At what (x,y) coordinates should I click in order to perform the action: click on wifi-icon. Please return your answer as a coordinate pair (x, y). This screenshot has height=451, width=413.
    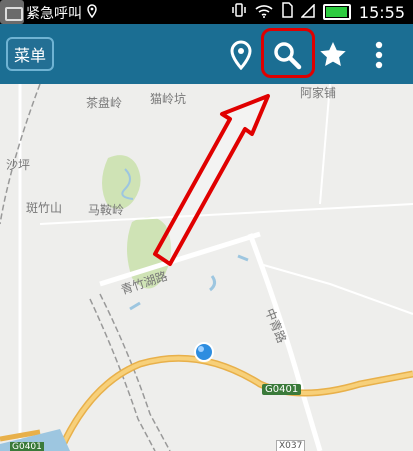
    Looking at the image, I should click on (264, 12).